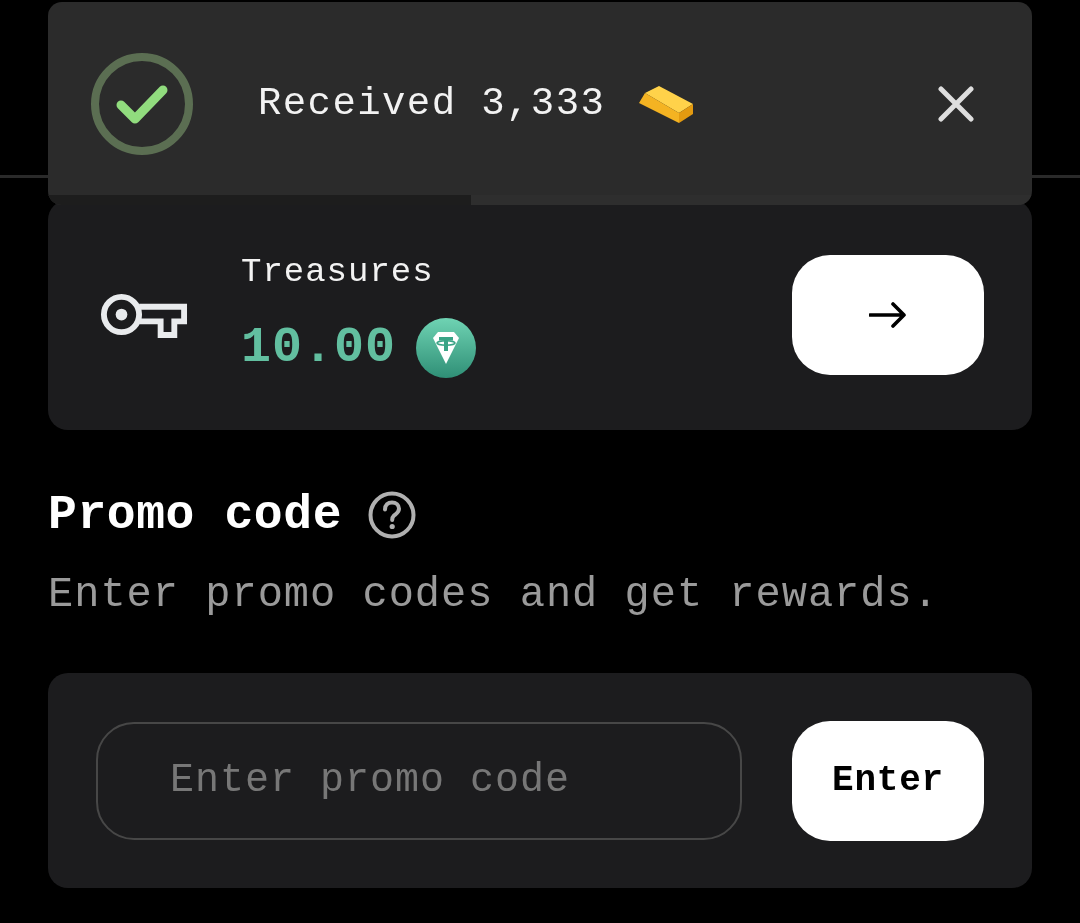 The width and height of the screenshot is (1080, 923). What do you see at coordinates (195, 515) in the screenshot?
I see `promo-code-heading: Promo code` at bounding box center [195, 515].